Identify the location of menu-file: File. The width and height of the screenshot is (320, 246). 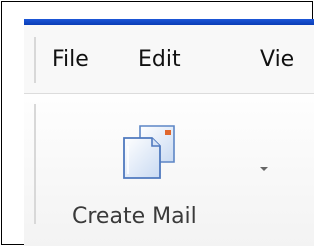
(70, 59).